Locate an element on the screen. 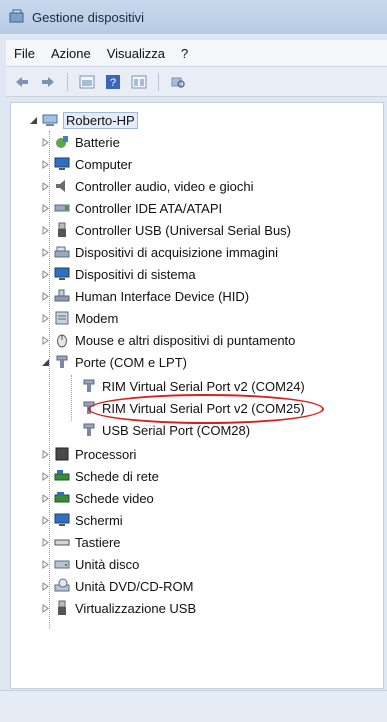  display-adapter-icon is located at coordinates (62, 497).